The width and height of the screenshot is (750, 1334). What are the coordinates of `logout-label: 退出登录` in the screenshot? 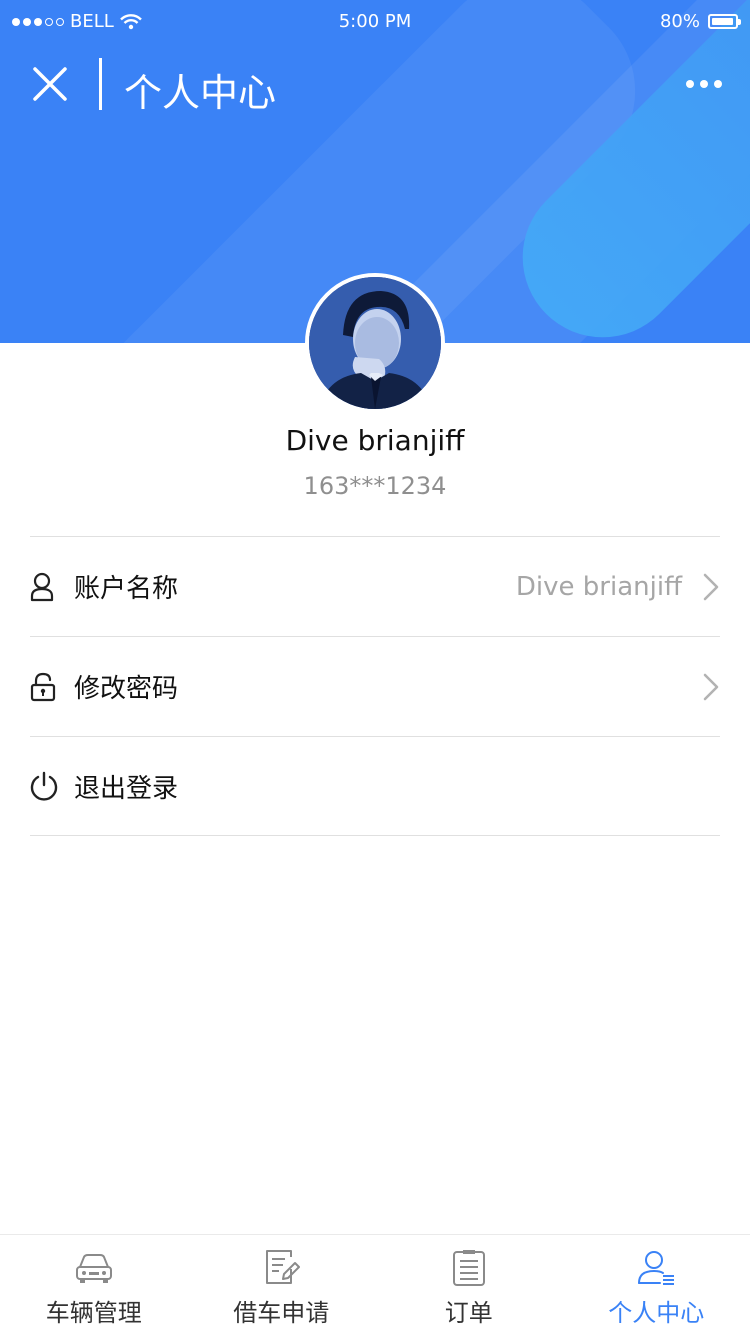 It's located at (126, 788).